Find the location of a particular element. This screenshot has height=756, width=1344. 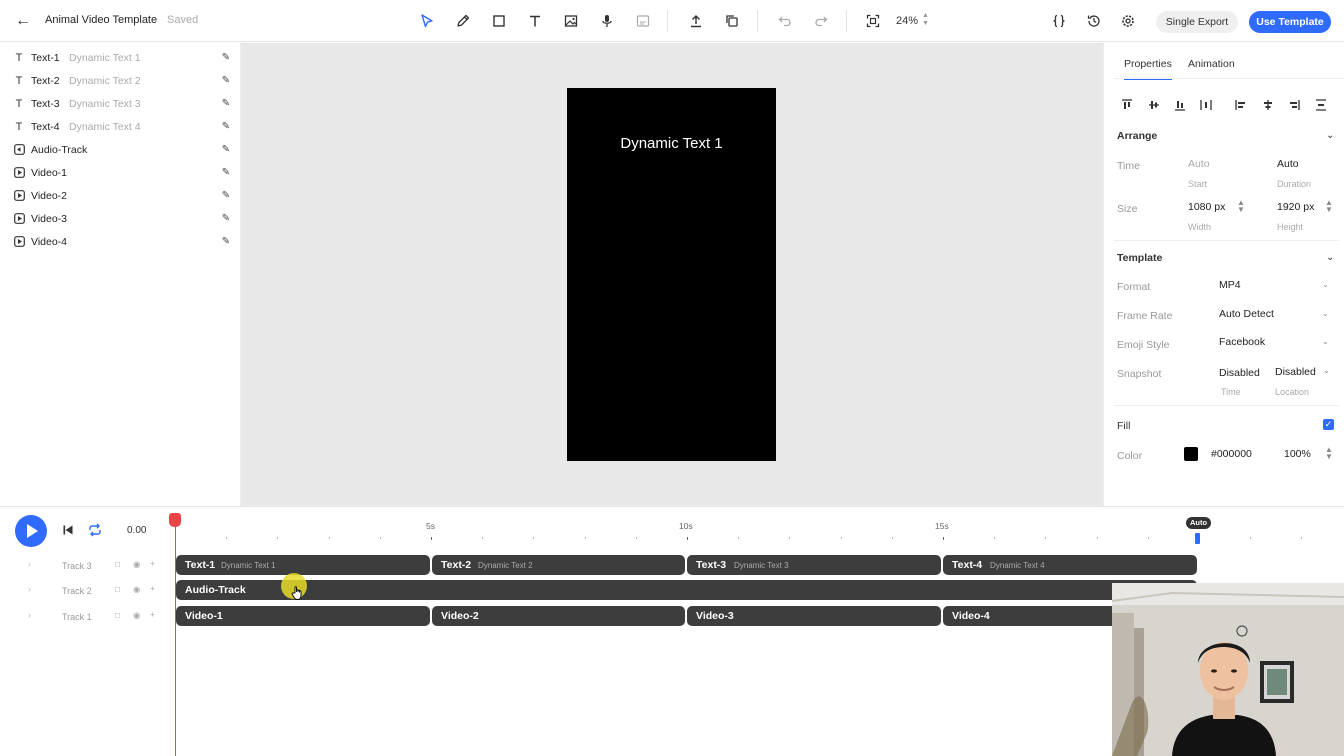

align-bottom-icon is located at coordinates (1180, 105).